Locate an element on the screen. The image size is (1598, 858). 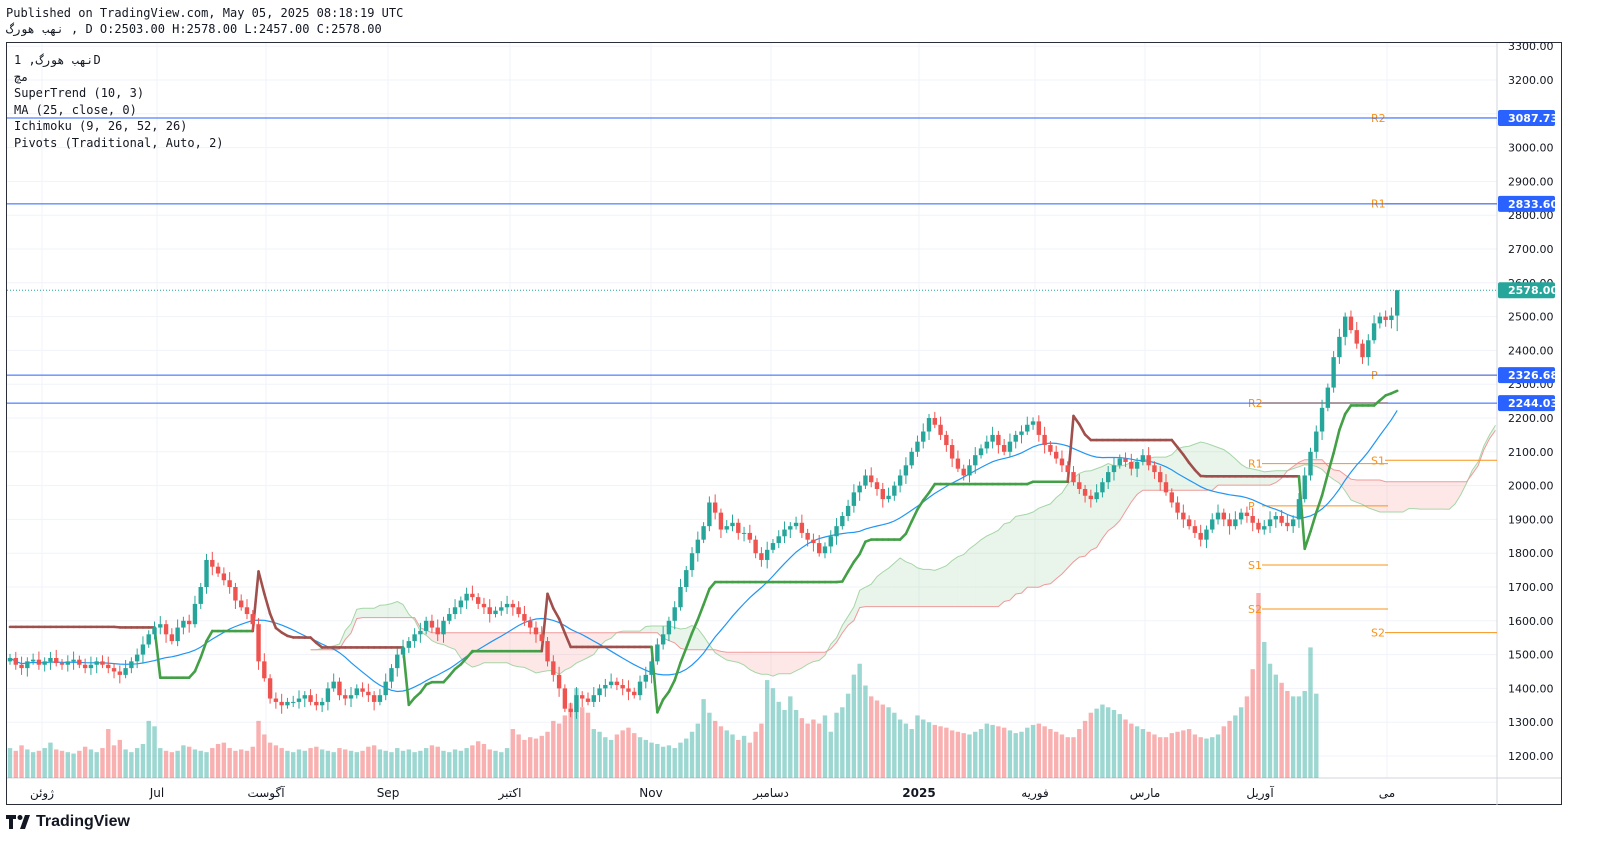
legend-indicator-ma: MA (25, close, 0) is located at coordinates (119, 110).